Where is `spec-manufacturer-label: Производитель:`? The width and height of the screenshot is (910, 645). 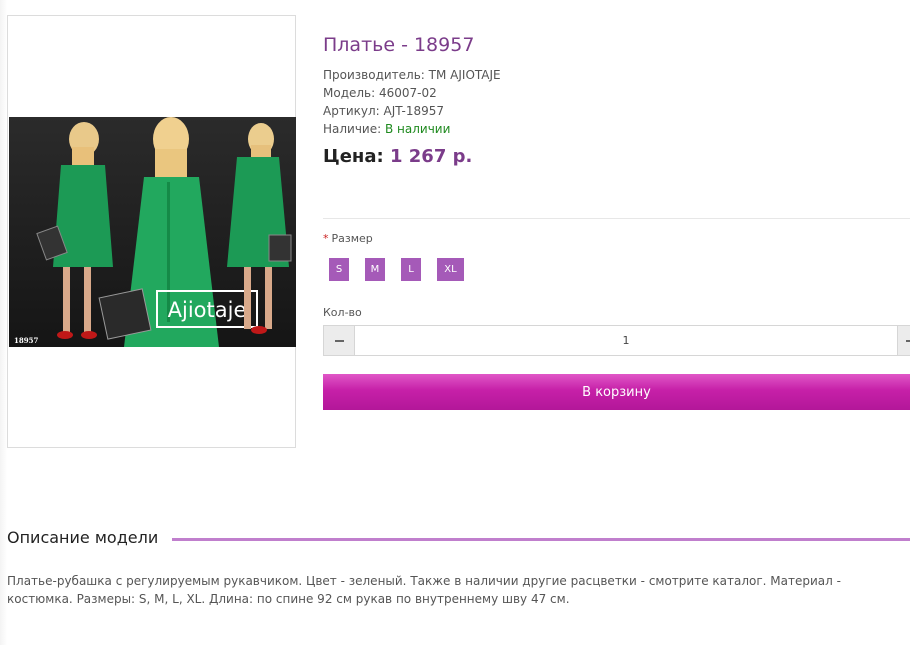
spec-manufacturer-label: Производитель: is located at coordinates (374, 75).